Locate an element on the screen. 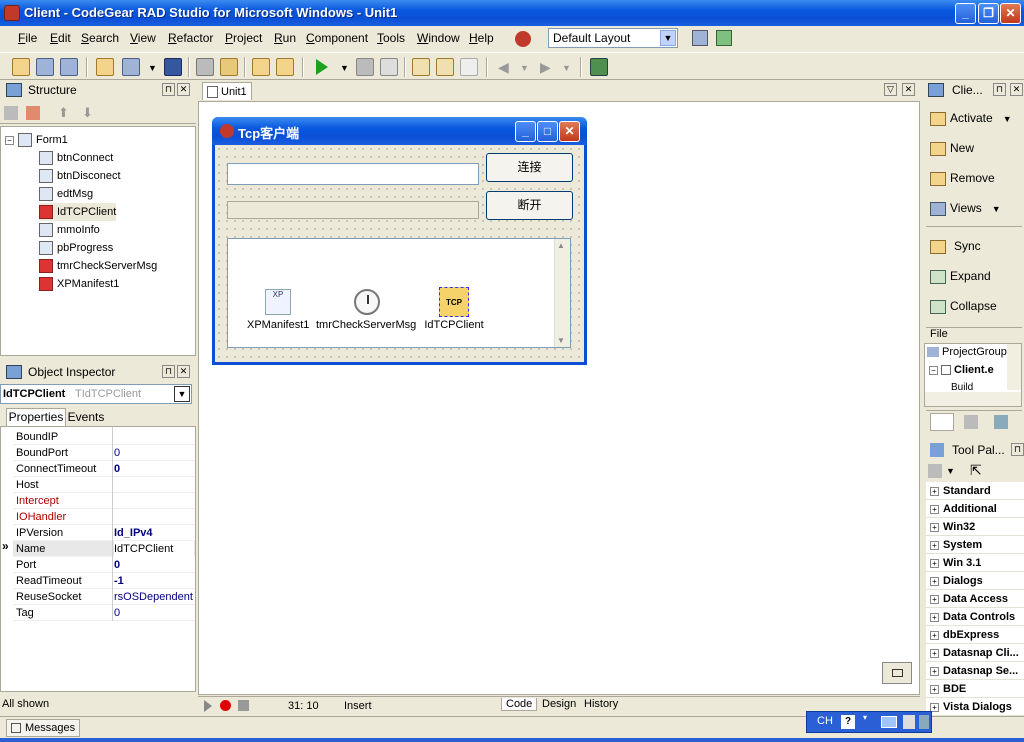  message-input is located at coordinates (353, 174).